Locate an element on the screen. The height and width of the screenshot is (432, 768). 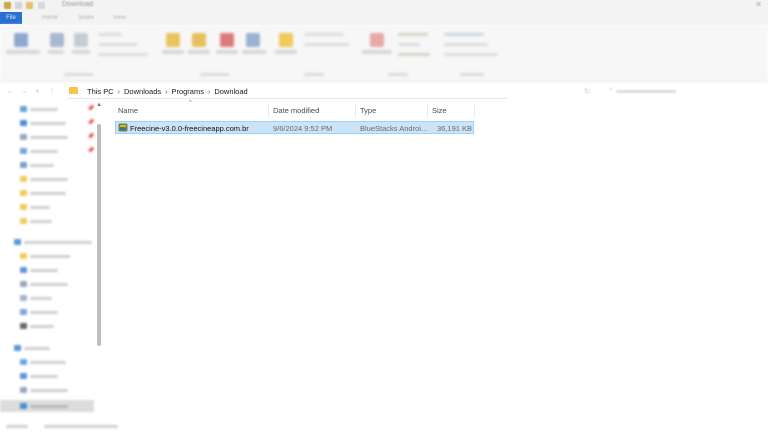
easy-access-label is located at coordinates (327, 44).